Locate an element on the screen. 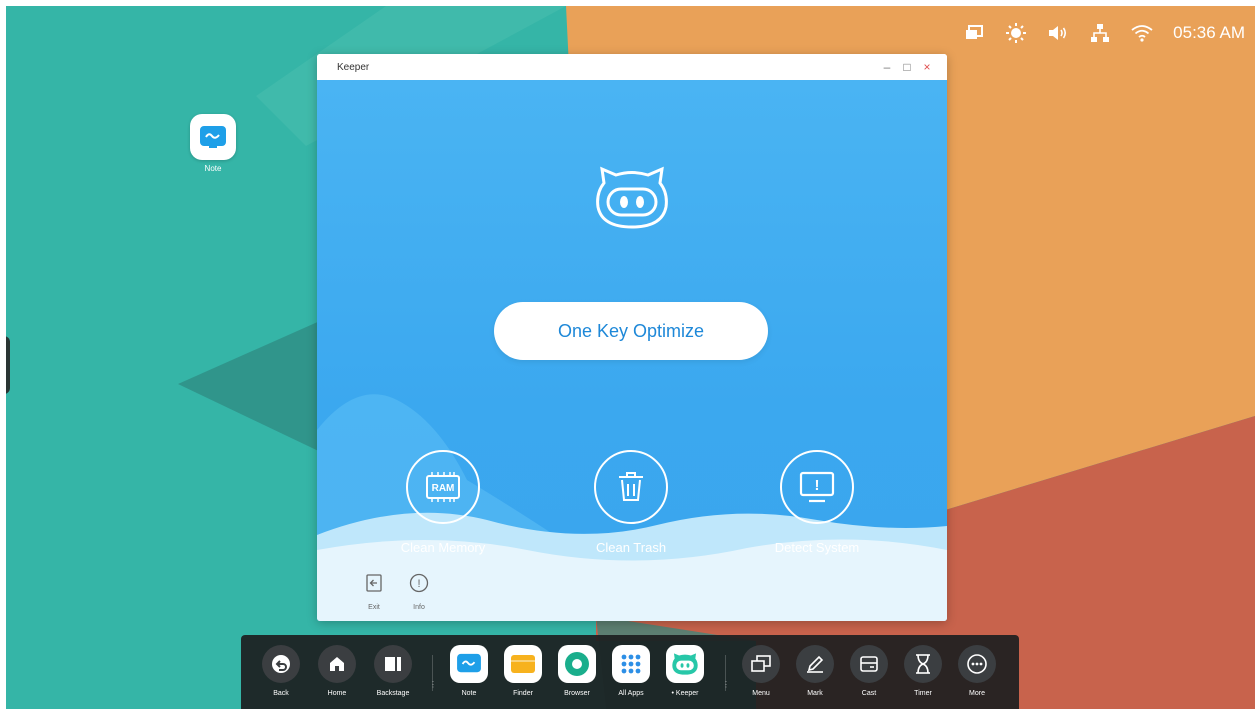 This screenshot has width=1255, height=709. clean-memory-feature: RAM Clean Memory is located at coordinates (443, 502).